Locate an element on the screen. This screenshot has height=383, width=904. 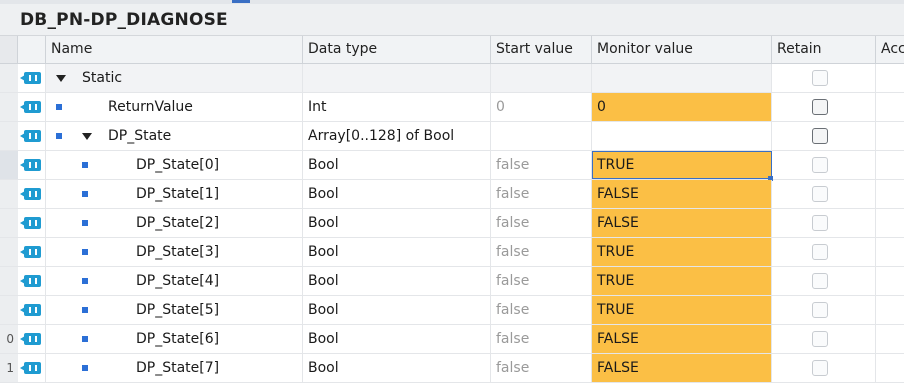
table-row: DP_State[2] Bool false FALSE is located at coordinates (452, 223).